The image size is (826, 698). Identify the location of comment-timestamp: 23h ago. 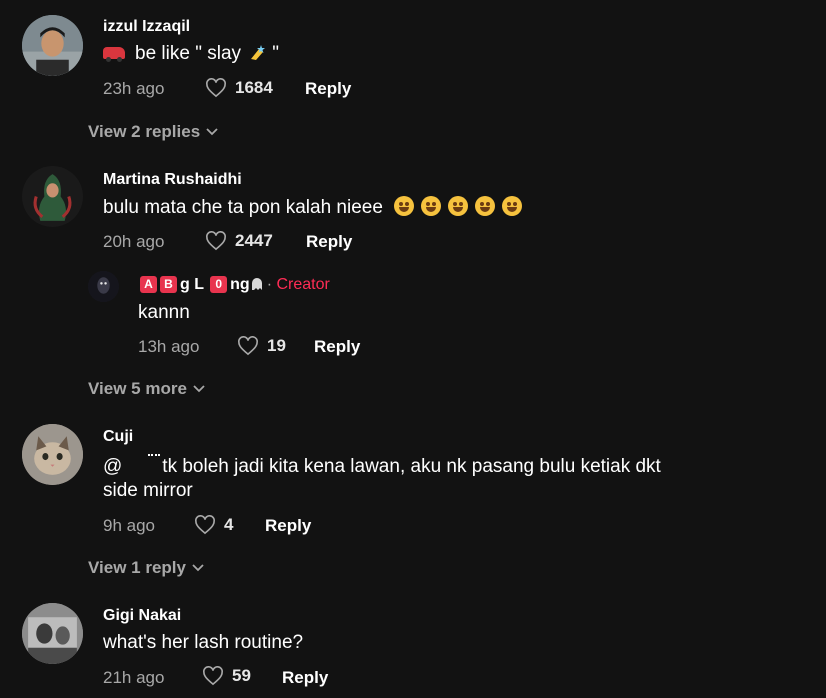
(134, 88).